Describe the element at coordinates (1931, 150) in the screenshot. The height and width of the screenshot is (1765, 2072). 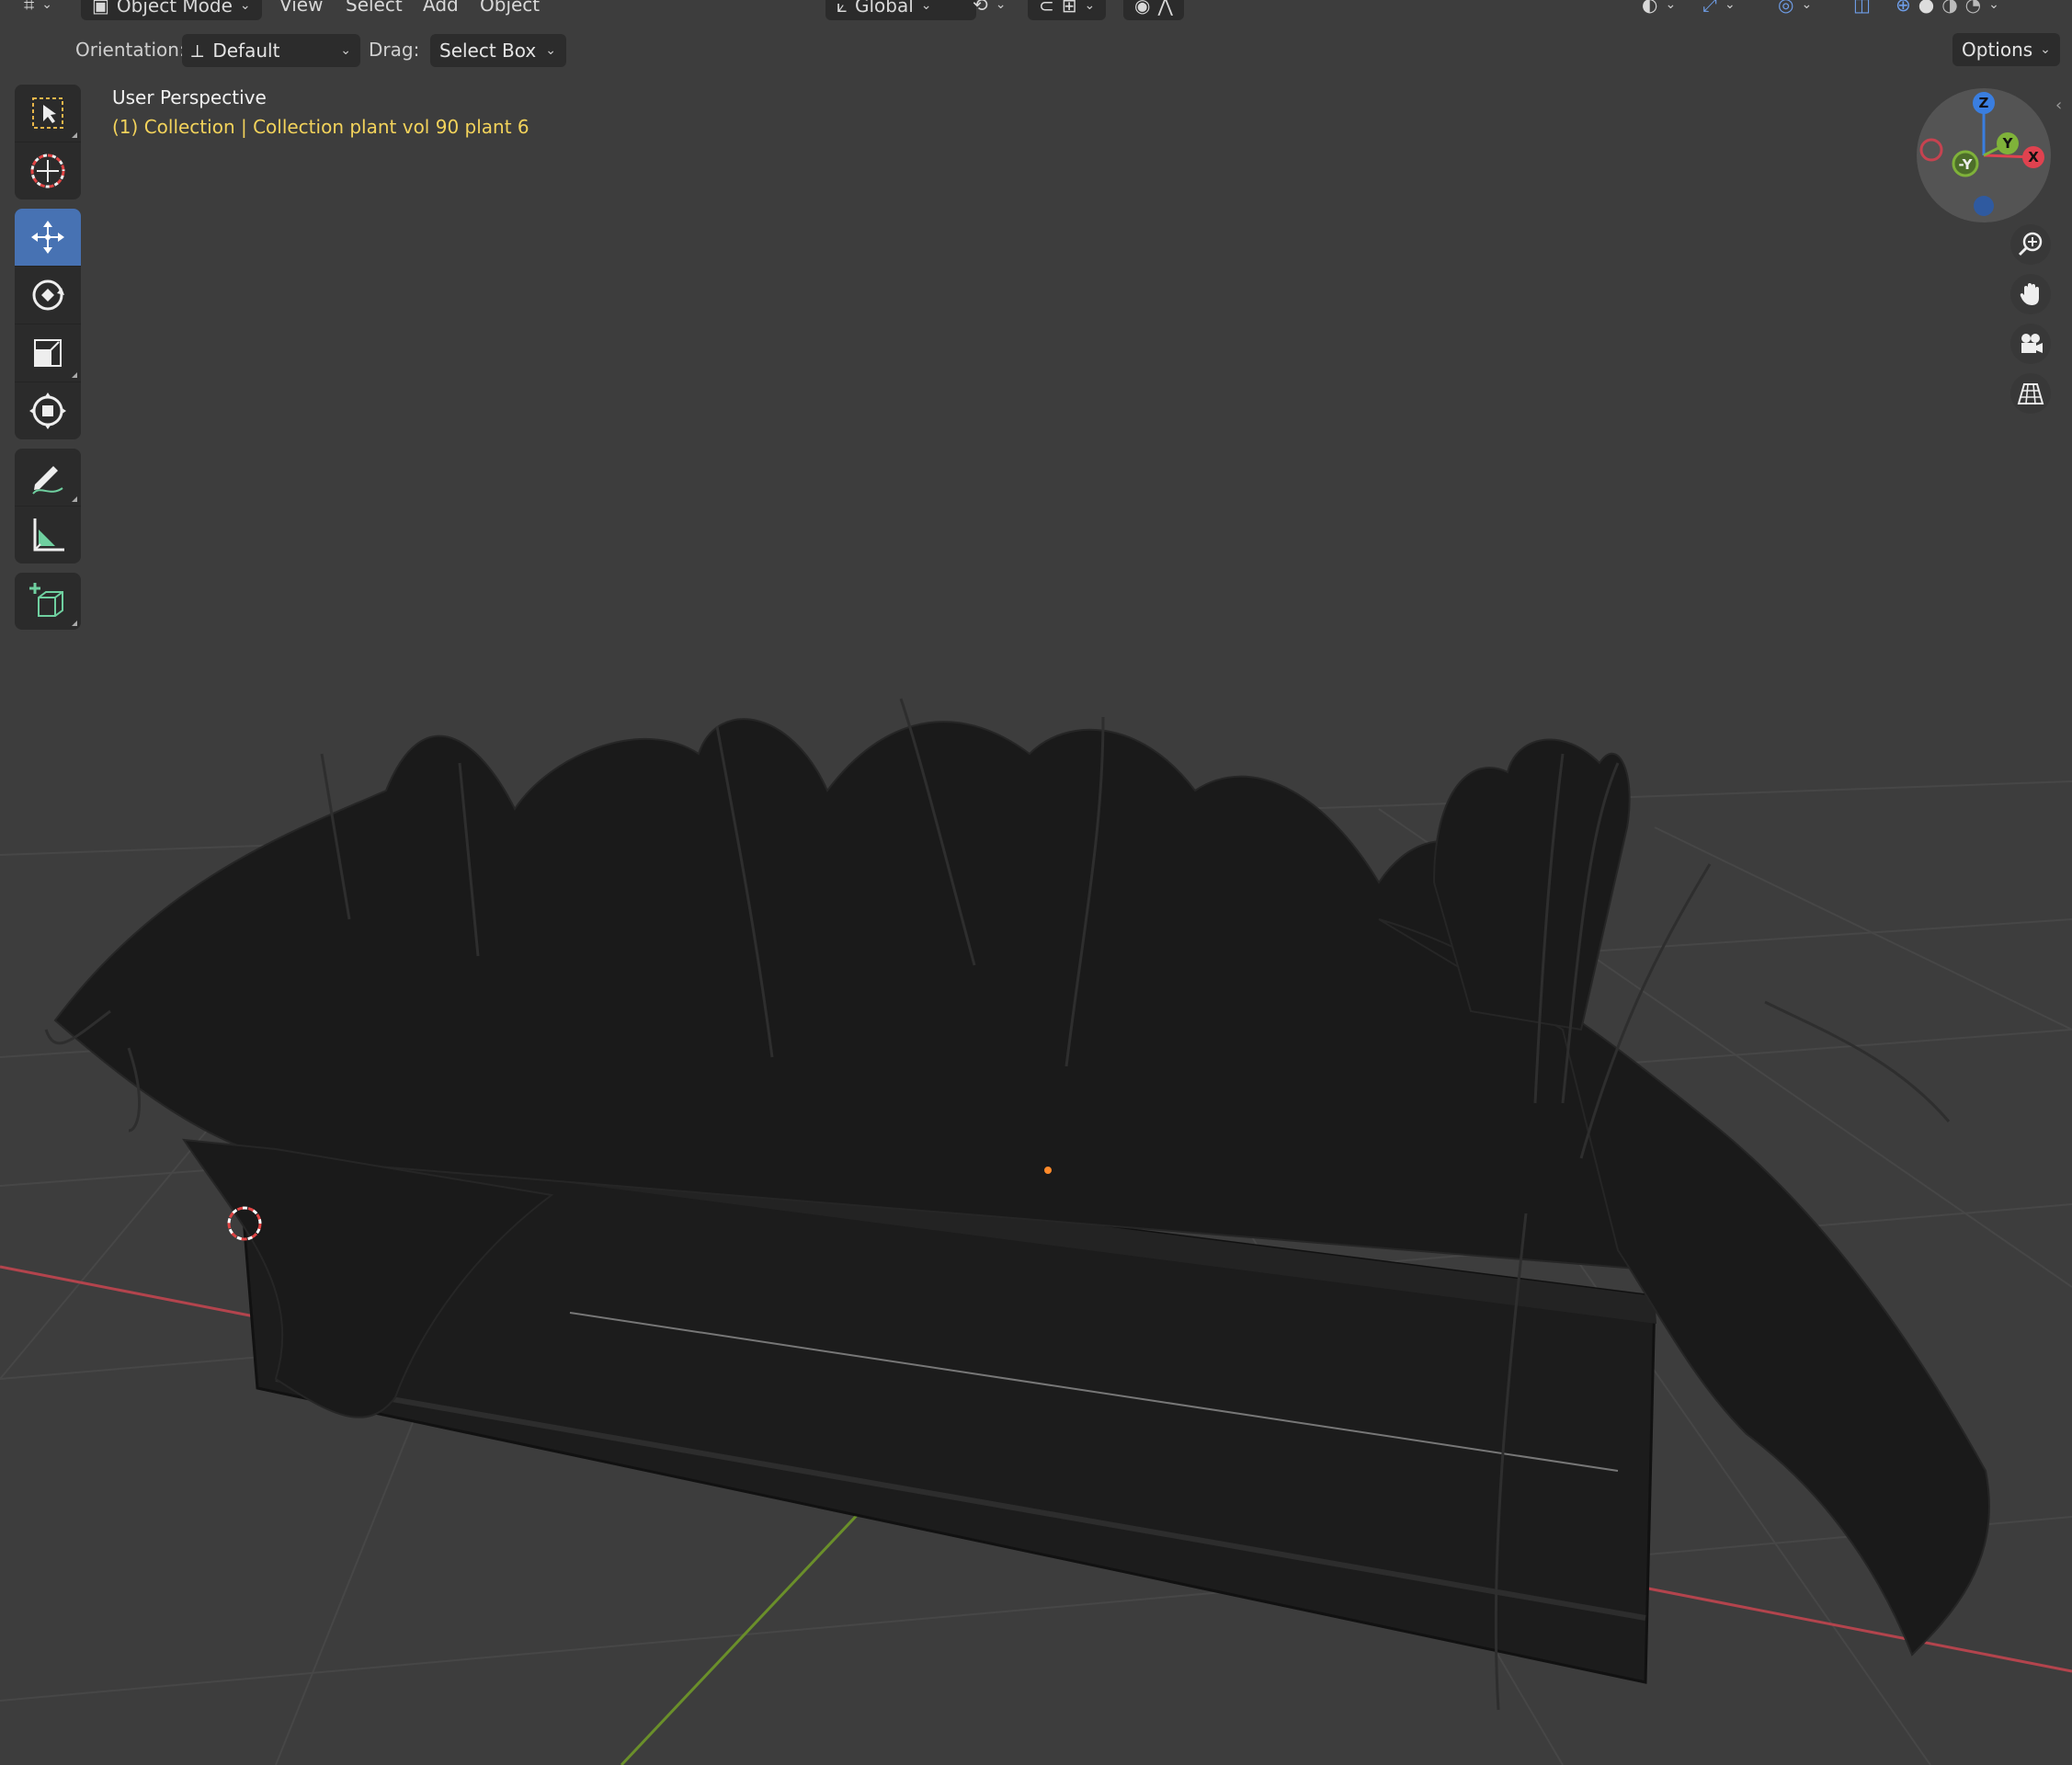
I see `neg-x-axis-handle` at that location.